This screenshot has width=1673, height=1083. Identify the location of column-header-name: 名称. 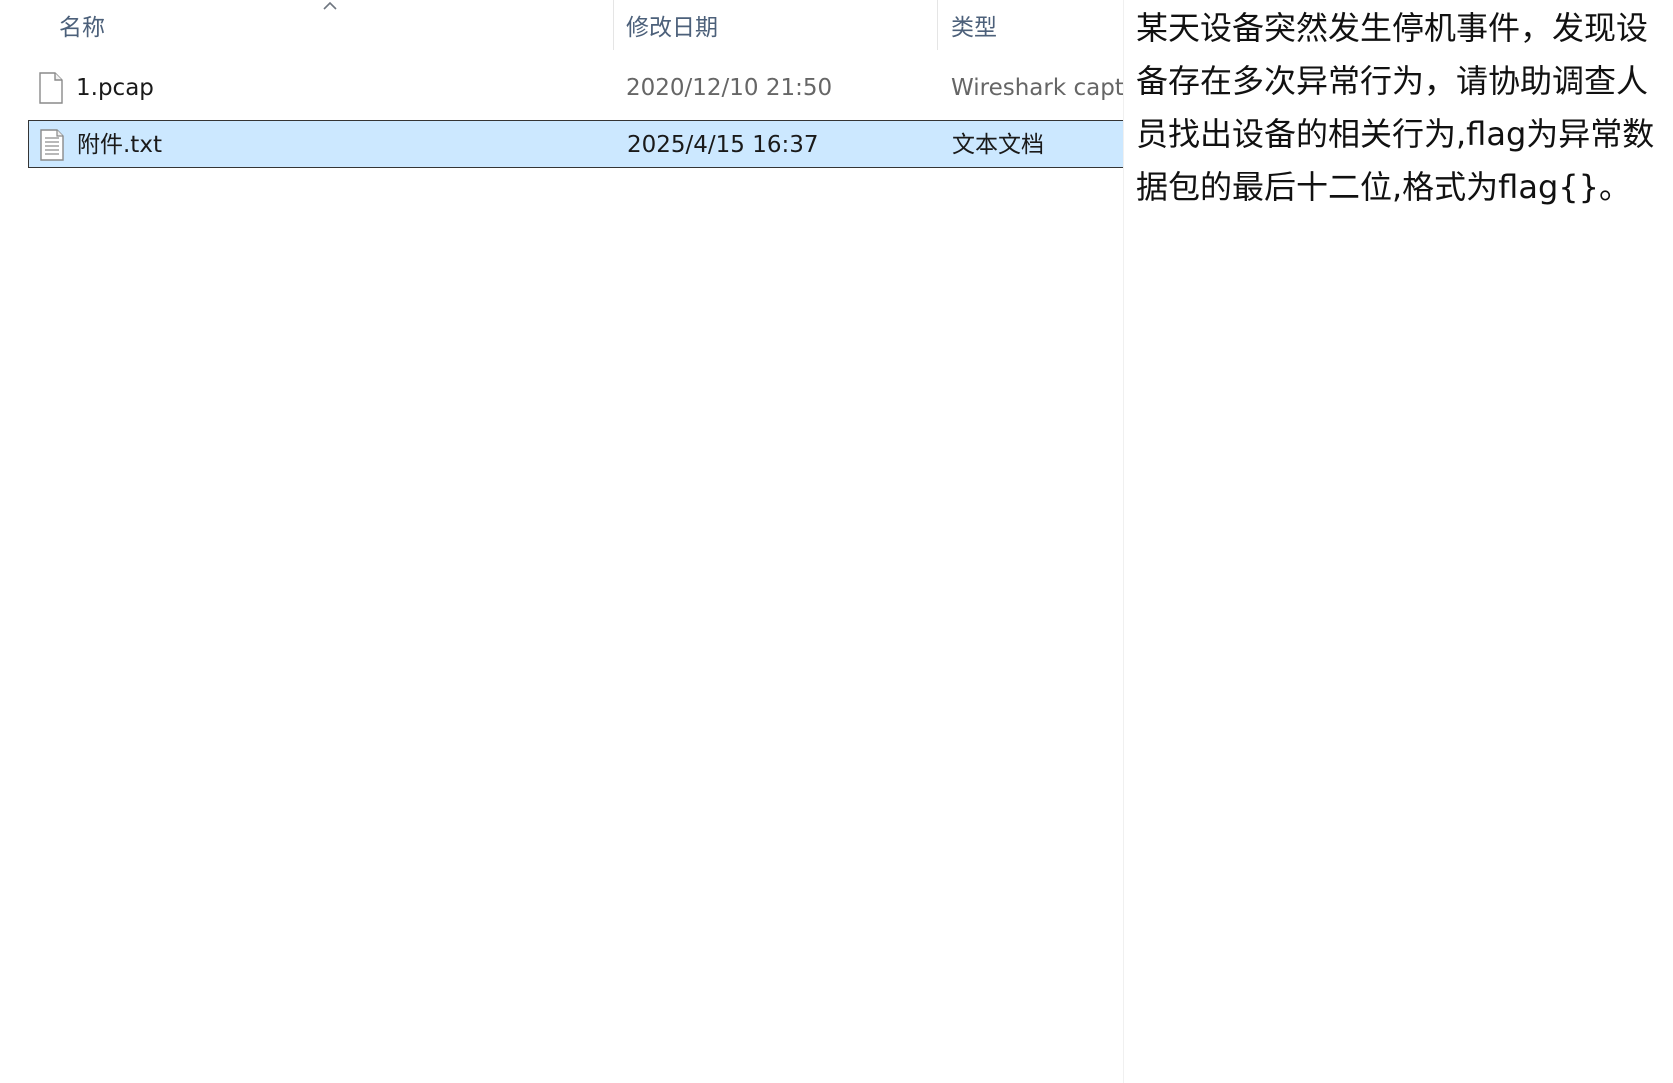
(335, 25).